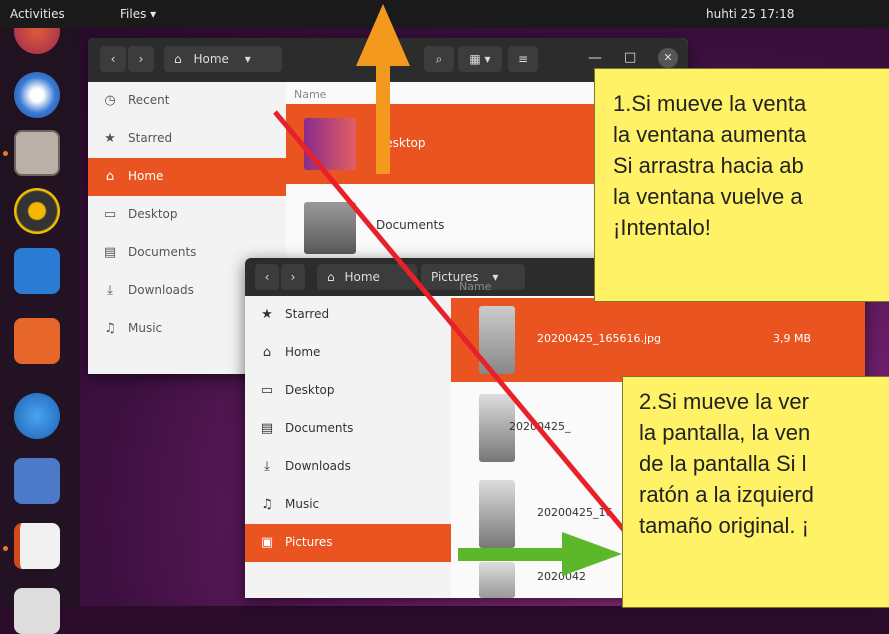  What do you see at coordinates (37, 14) in the screenshot?
I see `activities-button: Activities` at bounding box center [37, 14].